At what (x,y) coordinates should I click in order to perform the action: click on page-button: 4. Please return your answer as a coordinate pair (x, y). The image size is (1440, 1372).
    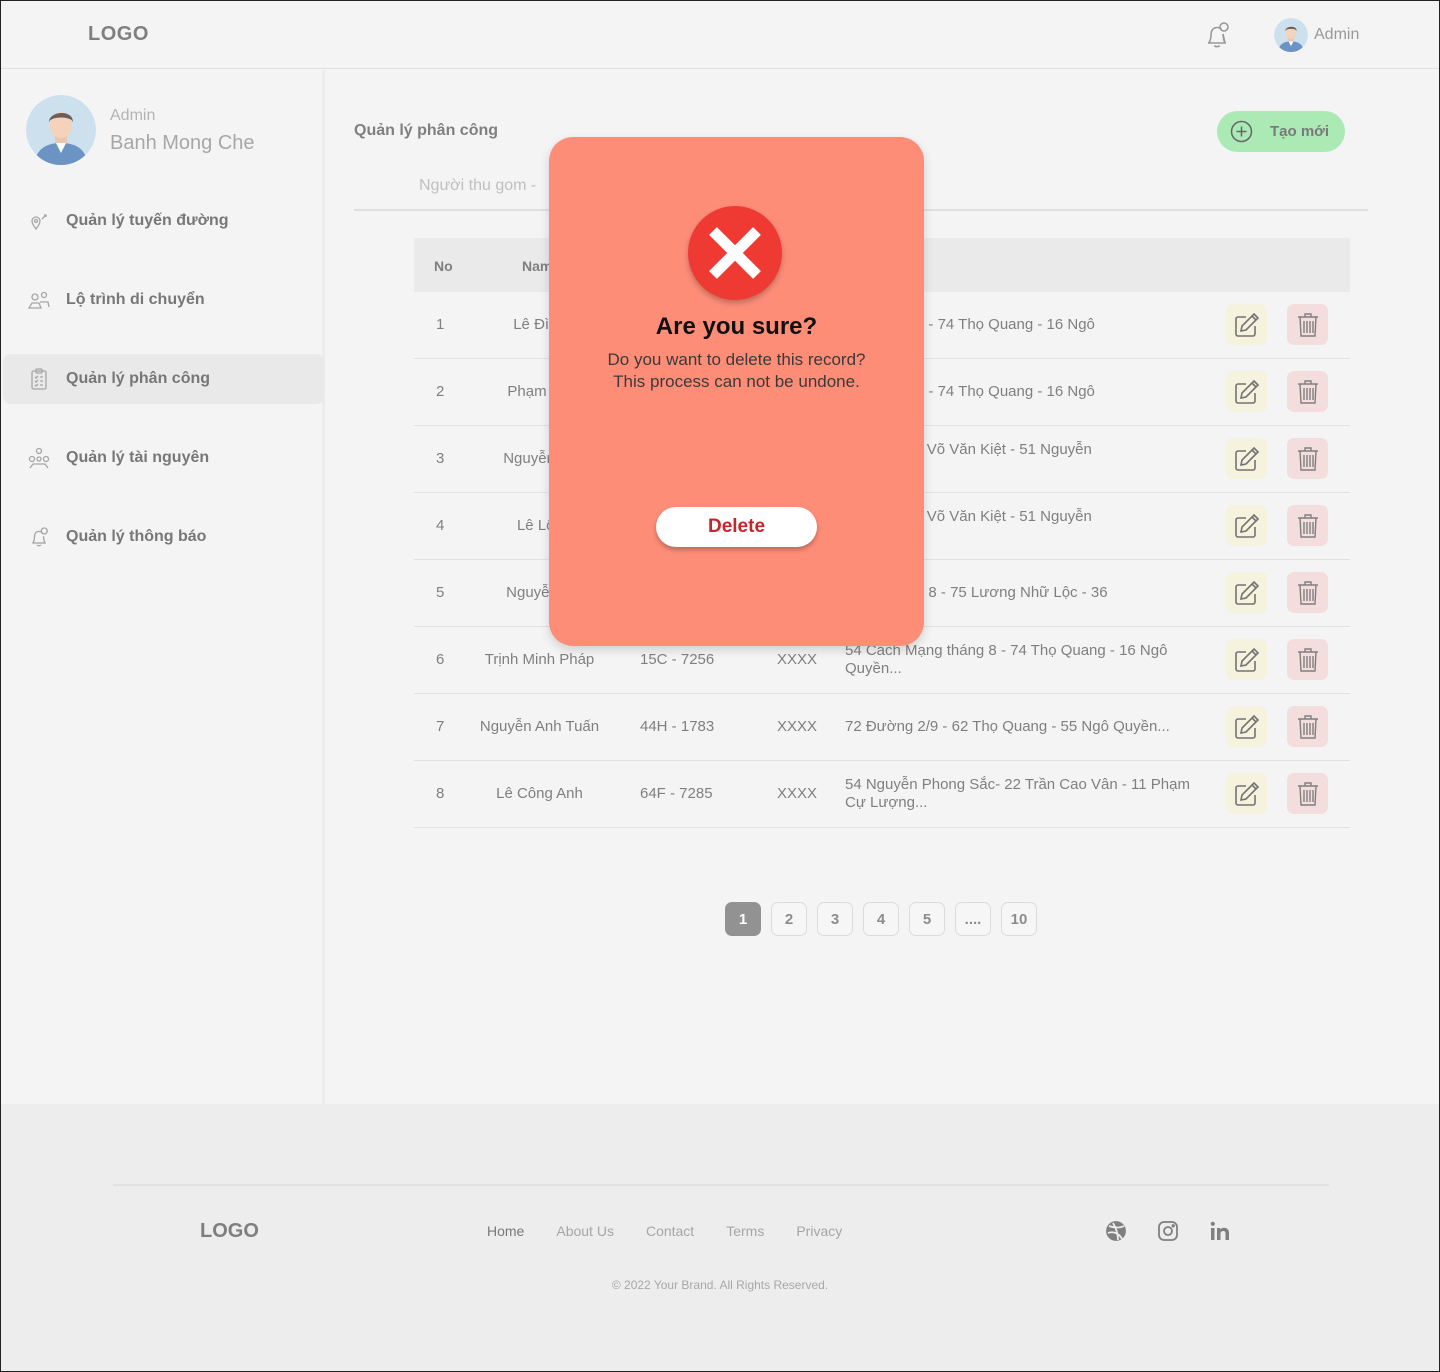
    Looking at the image, I should click on (881, 919).